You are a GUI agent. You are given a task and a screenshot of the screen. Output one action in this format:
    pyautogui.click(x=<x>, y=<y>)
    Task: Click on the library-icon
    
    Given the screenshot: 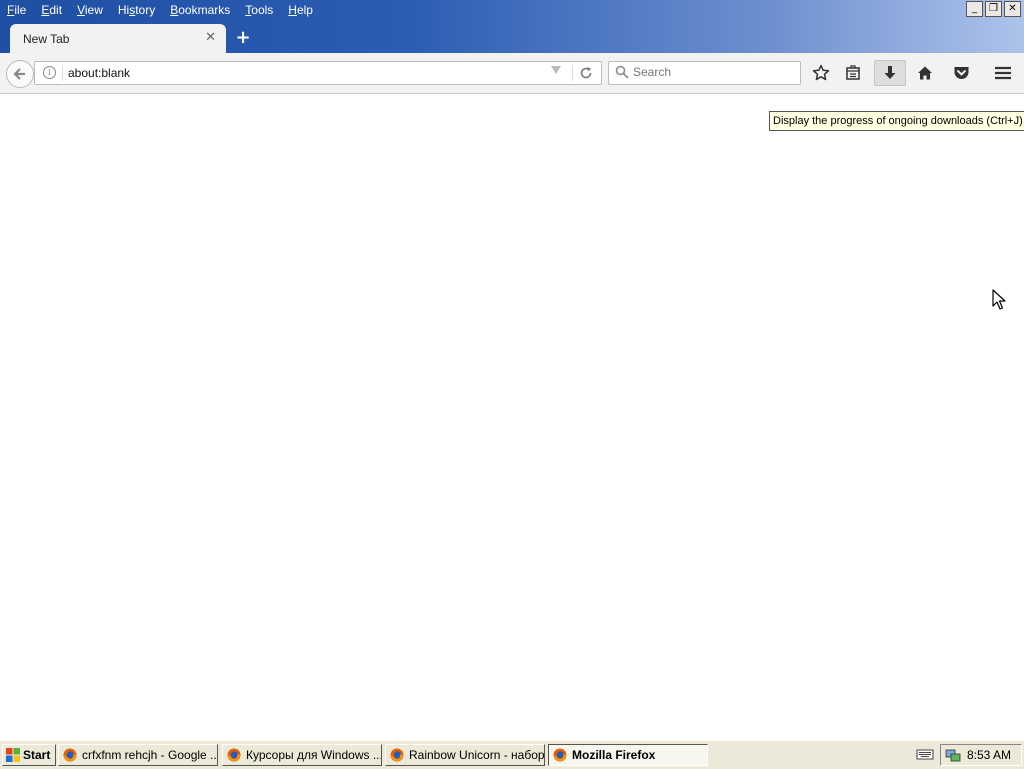 What is the action you would take?
    pyautogui.click(x=853, y=72)
    